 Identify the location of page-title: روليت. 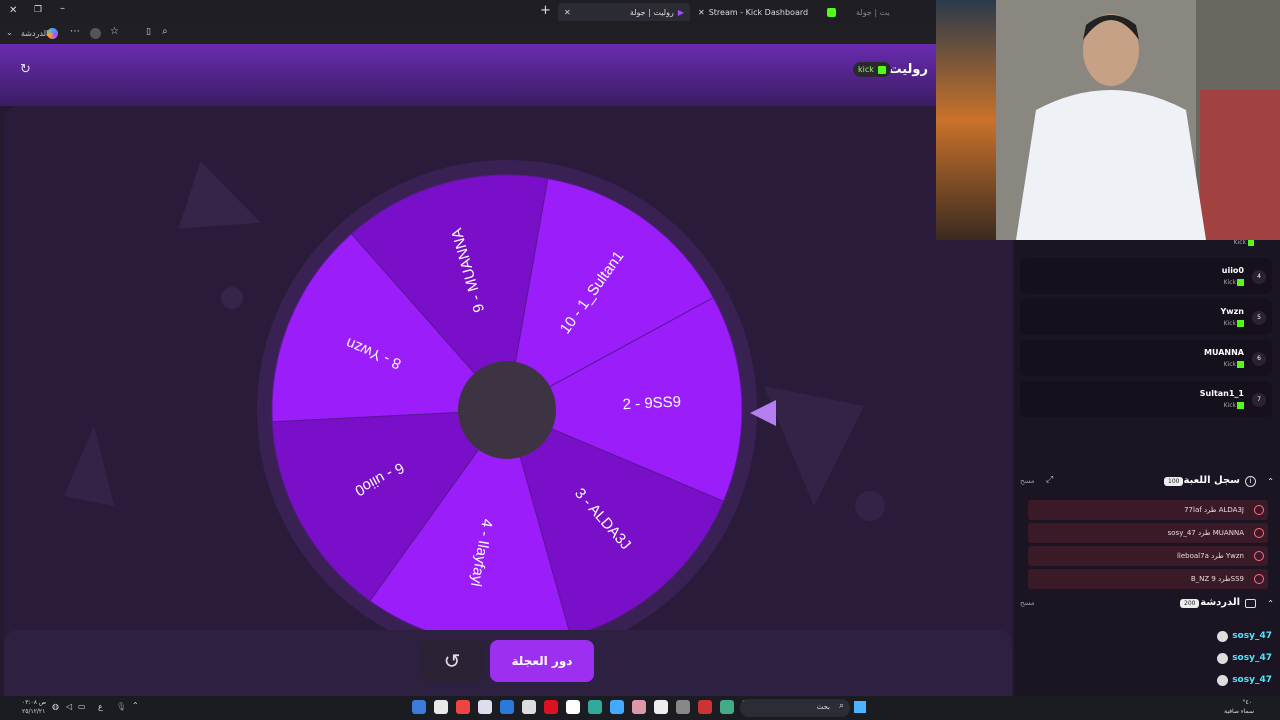
(908, 69).